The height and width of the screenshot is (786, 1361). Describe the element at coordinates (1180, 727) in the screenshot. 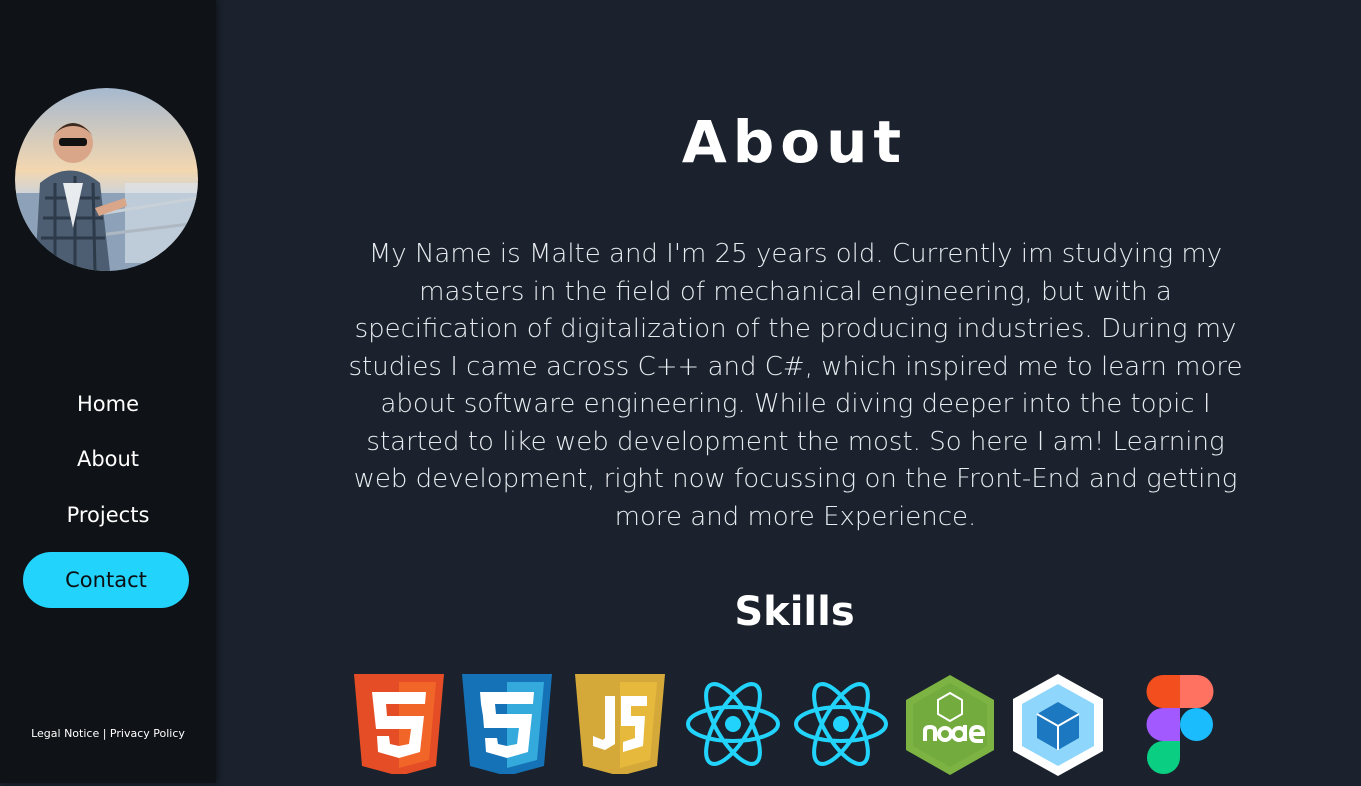

I see `figma-icon` at that location.